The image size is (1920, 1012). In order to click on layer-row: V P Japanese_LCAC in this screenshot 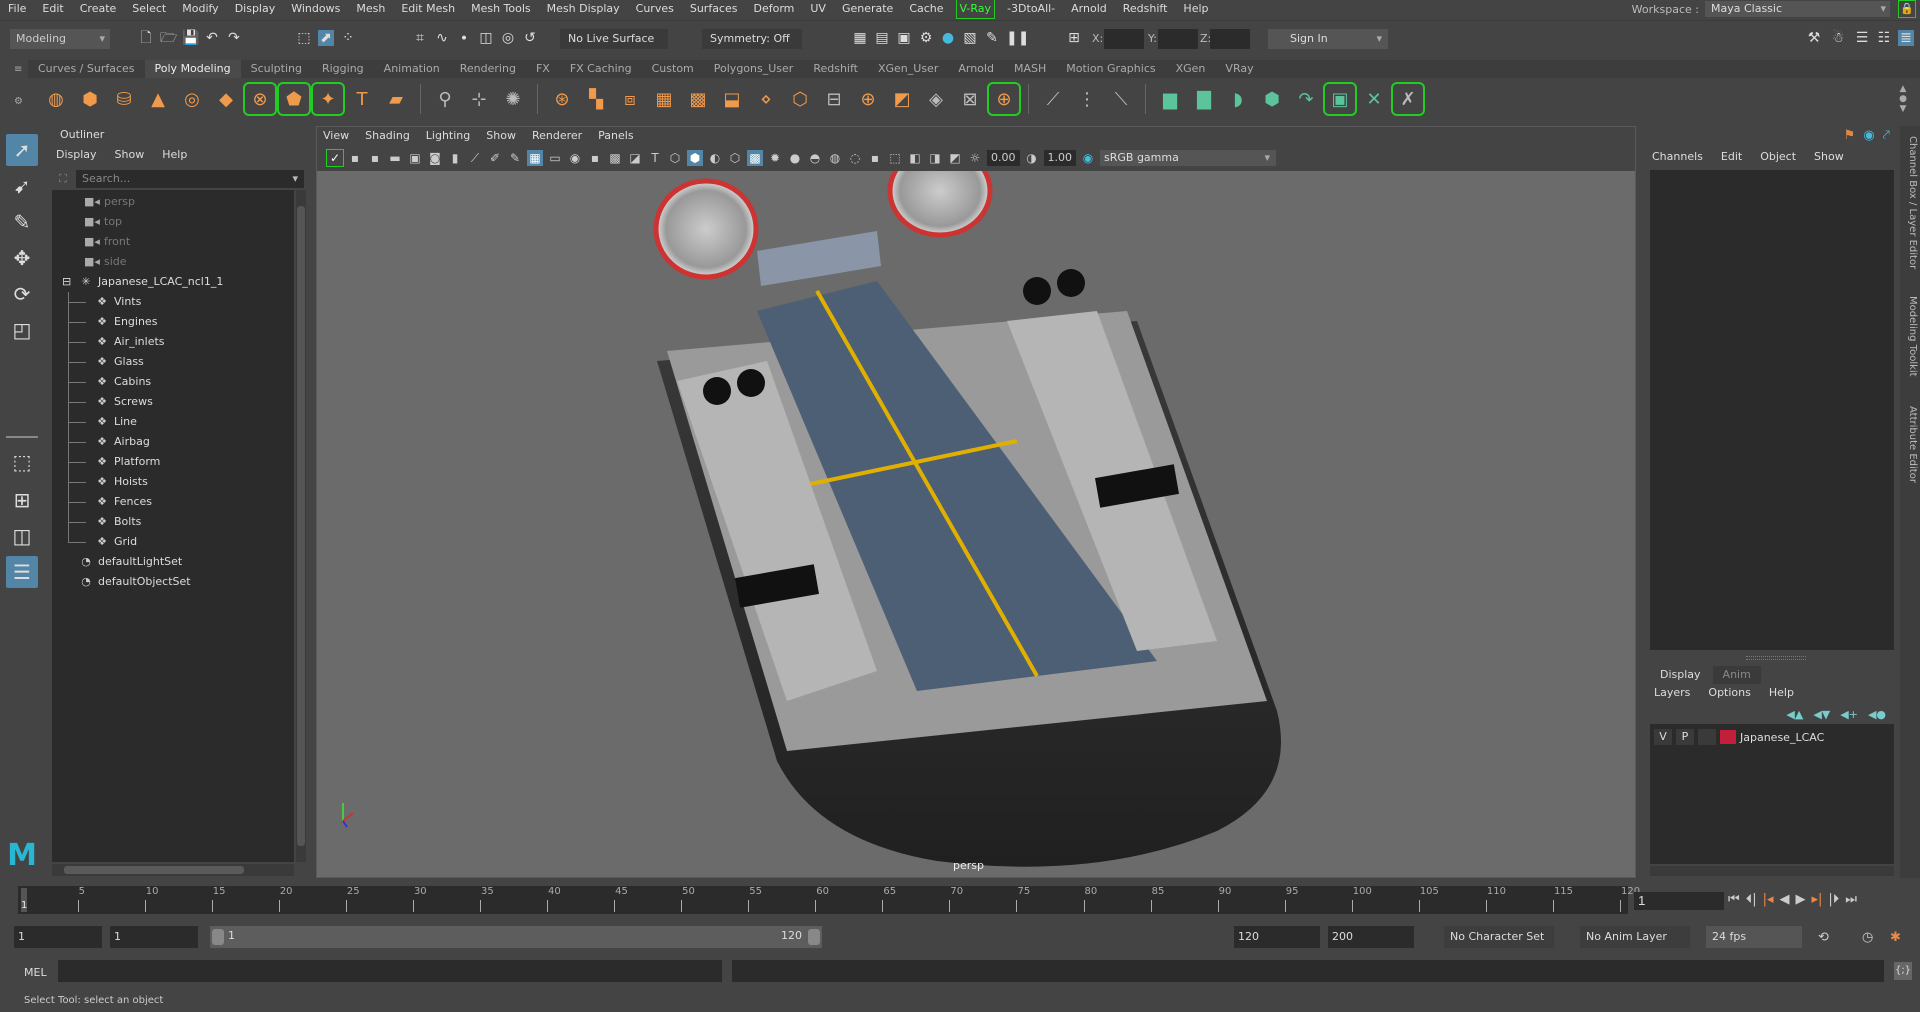, I will do `click(1772, 737)`.